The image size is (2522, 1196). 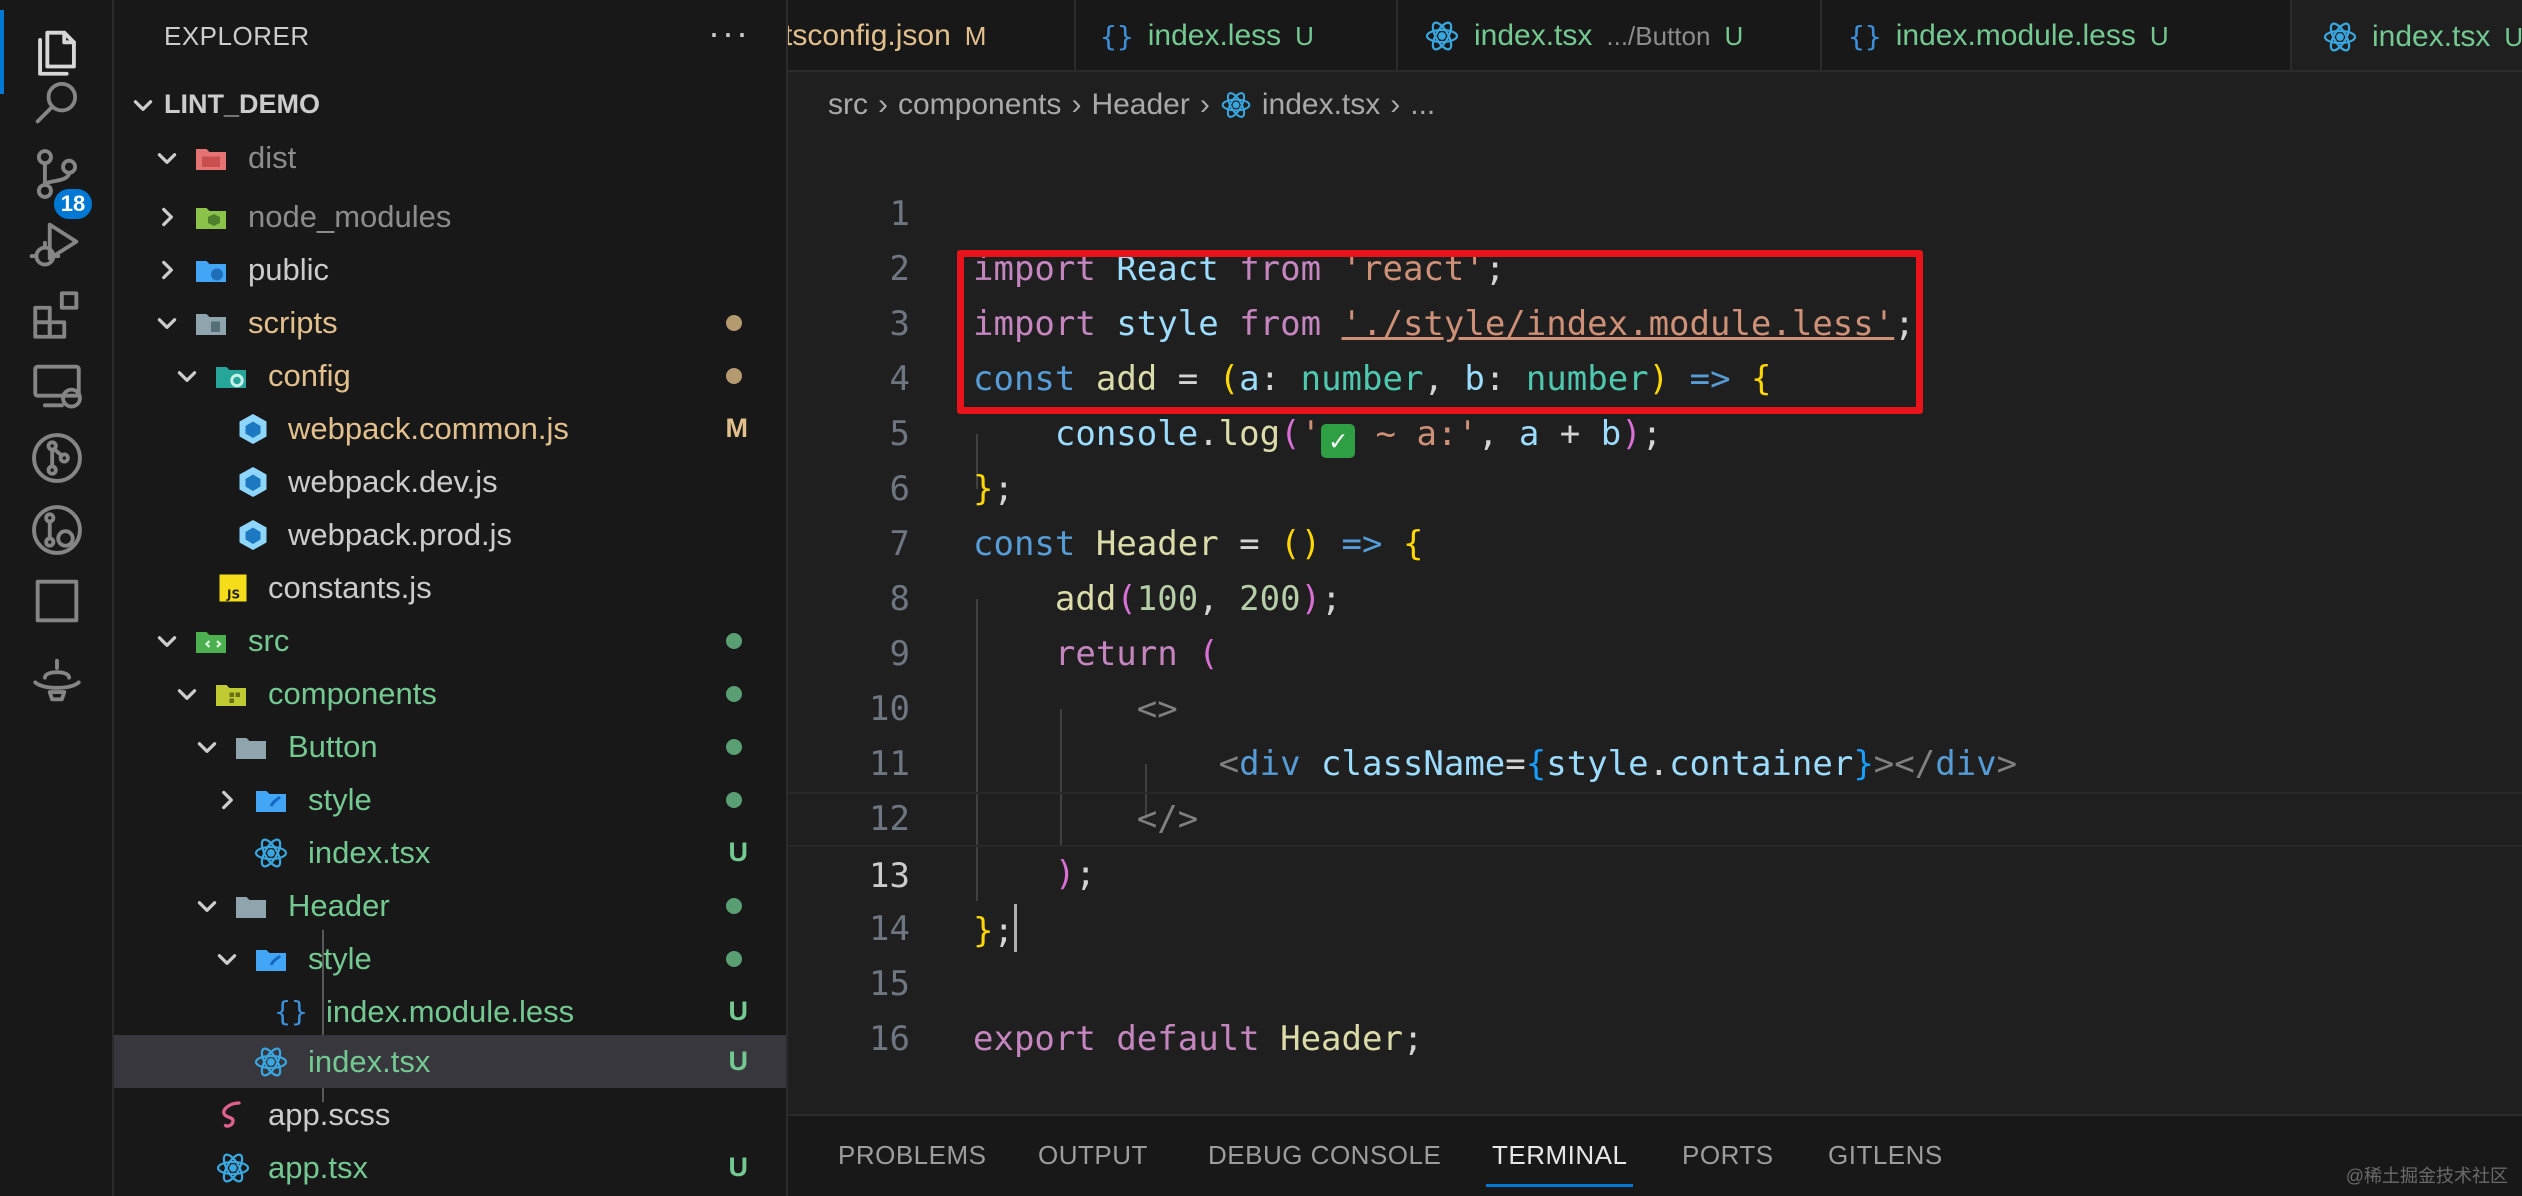 What do you see at coordinates (318, 1167) in the screenshot?
I see `tree-item-label: app.tsx` at bounding box center [318, 1167].